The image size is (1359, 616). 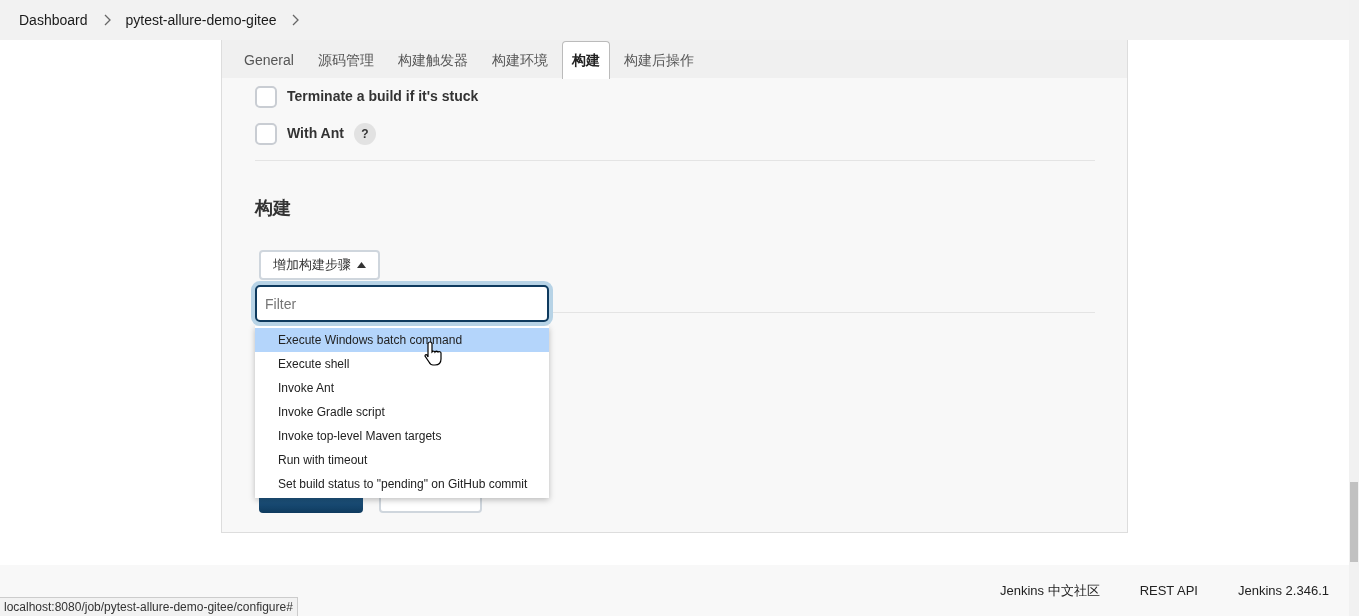 I want to click on footer-link: Jenkins 2.346.1, so click(x=1283, y=590).